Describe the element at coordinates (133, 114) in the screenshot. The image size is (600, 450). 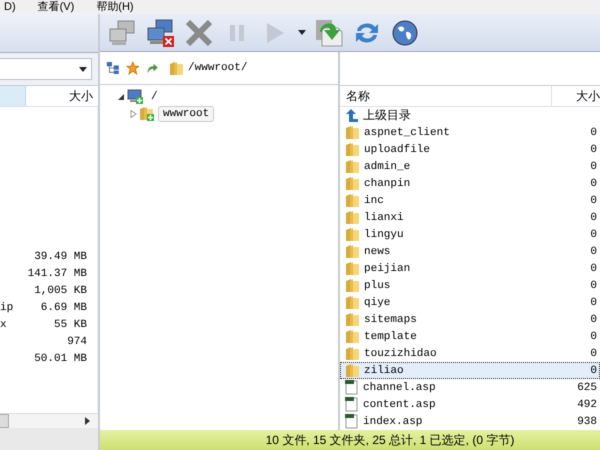
I see `collapsed-arrow-icon` at that location.